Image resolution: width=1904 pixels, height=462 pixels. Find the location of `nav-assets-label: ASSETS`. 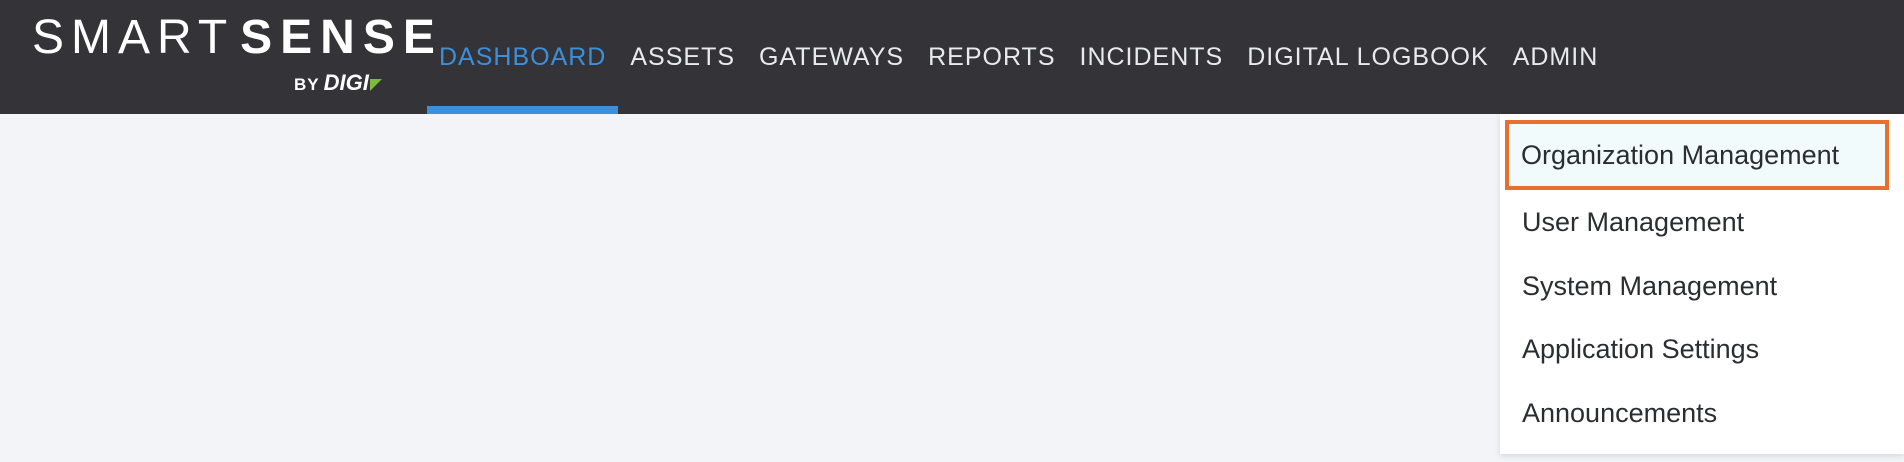

nav-assets-label: ASSETS is located at coordinates (683, 56).